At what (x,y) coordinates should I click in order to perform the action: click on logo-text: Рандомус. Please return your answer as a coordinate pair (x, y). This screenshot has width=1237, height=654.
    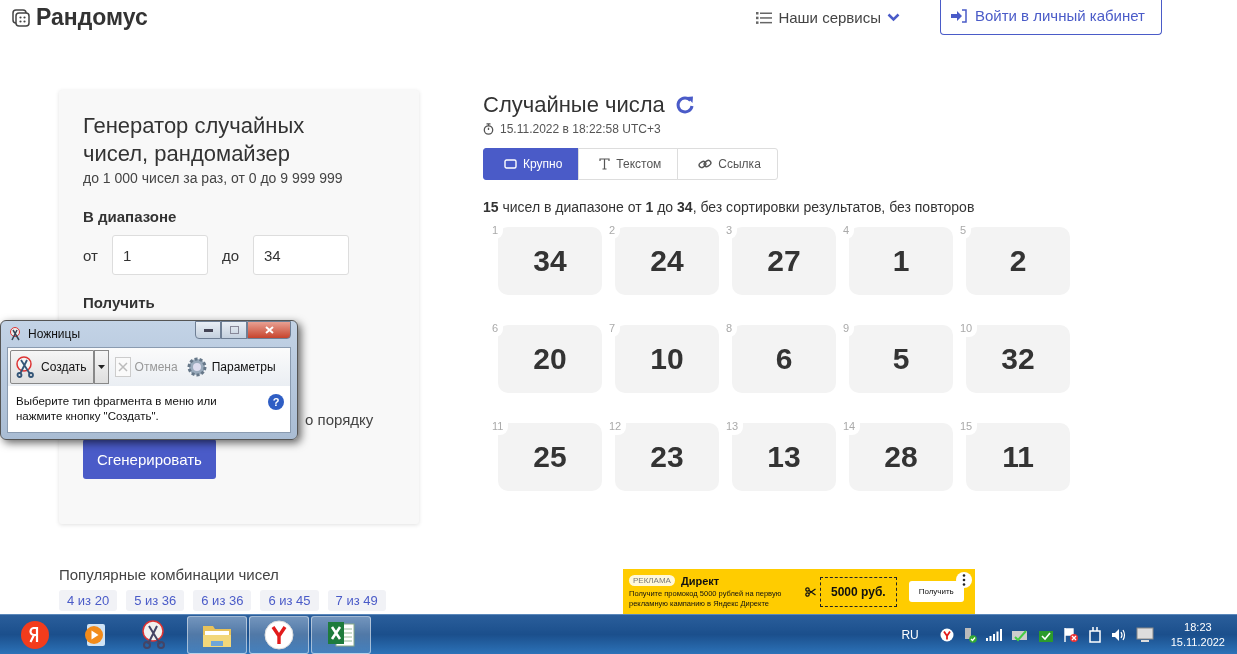
    Looking at the image, I should click on (92, 17).